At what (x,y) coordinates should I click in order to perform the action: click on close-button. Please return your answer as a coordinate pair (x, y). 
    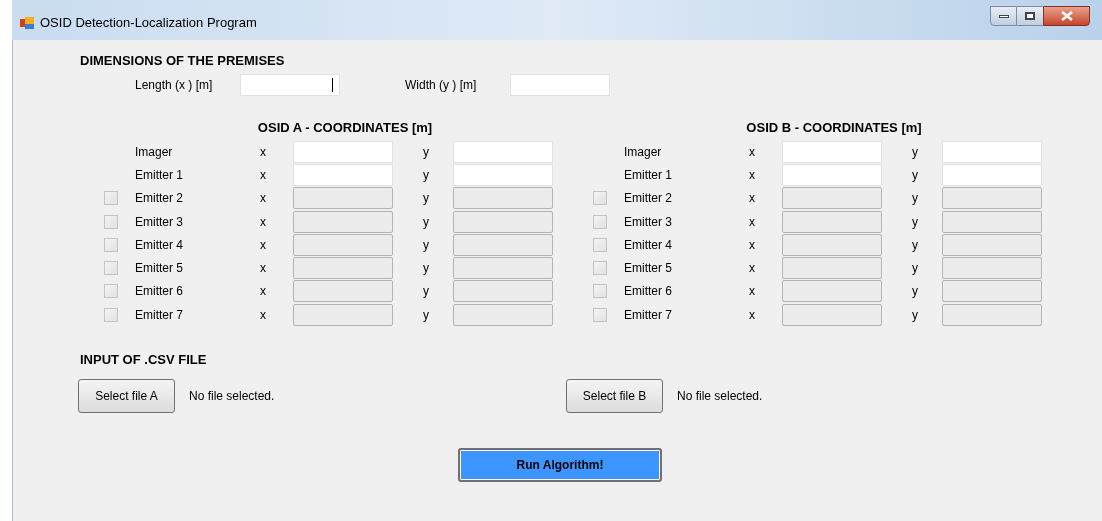
    Looking at the image, I should click on (1066, 16).